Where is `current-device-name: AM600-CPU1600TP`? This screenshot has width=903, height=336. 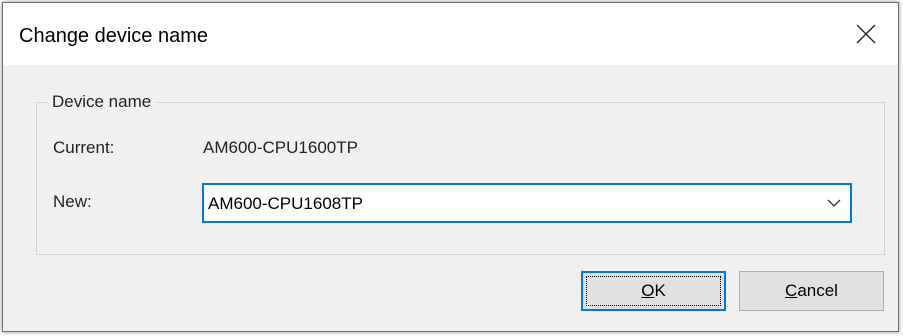
current-device-name: AM600-CPU1600TP is located at coordinates (280, 147).